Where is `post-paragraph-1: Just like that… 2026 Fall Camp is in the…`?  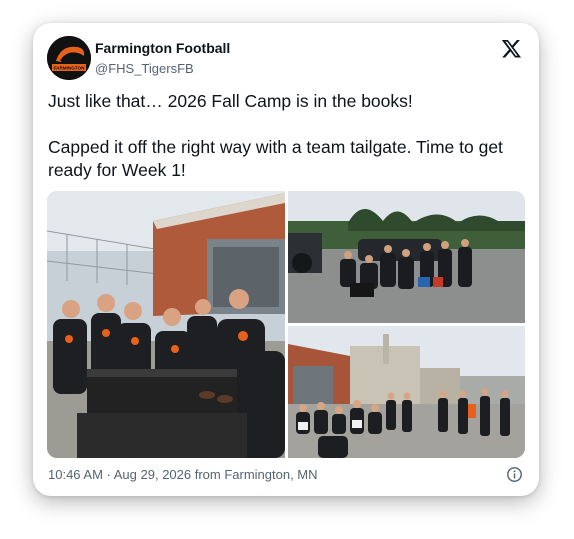 post-paragraph-1: Just like that… 2026 Fall Camp is in the… is located at coordinates (230, 101).